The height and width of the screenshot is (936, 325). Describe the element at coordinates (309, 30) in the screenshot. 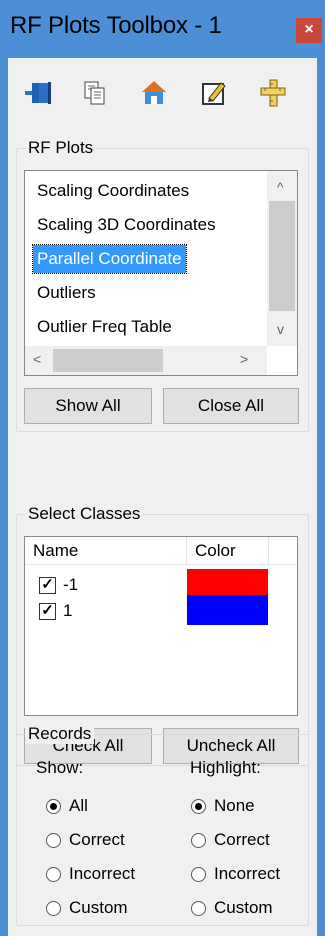

I see `close-button: ×` at that location.